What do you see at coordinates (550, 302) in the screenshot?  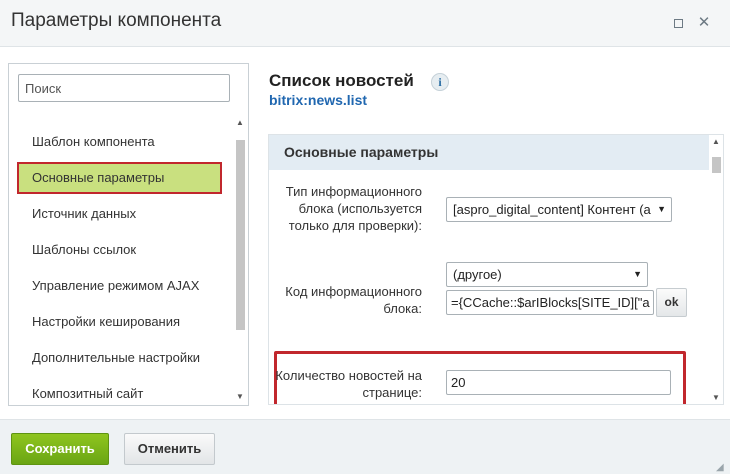 I see `iblock-code-input: ={CCache::$arIBlocks[SITE_ID]["a` at bounding box center [550, 302].